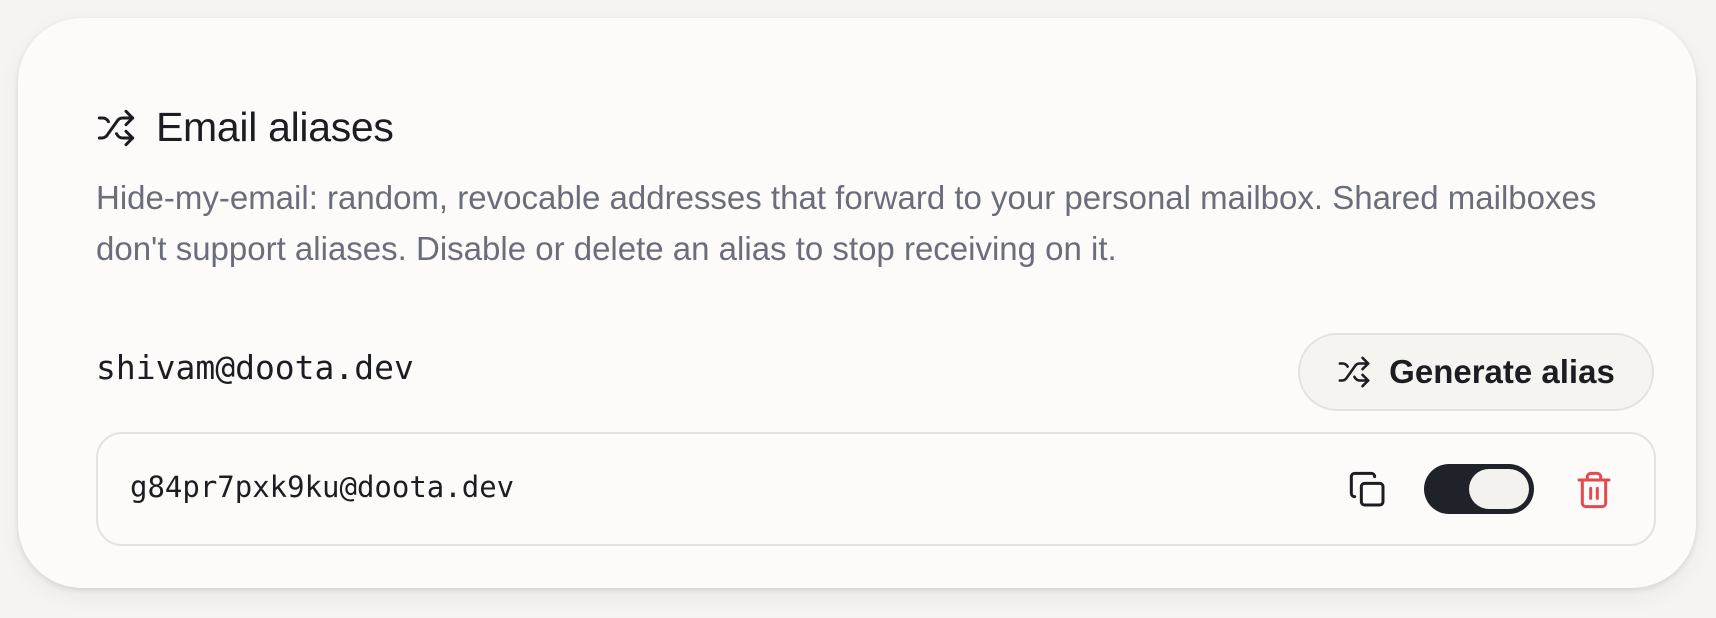 Image resolution: width=1716 pixels, height=618 pixels. Describe the element at coordinates (1502, 371) in the screenshot. I see `generate-alias-label: Generate alias` at that location.